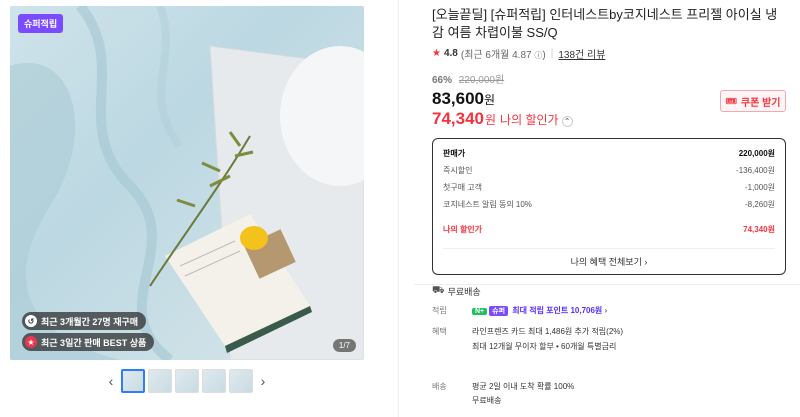 The height and width of the screenshot is (417, 800). What do you see at coordinates (438, 290) in the screenshot?
I see `truck-icon: ⛟` at bounding box center [438, 290].